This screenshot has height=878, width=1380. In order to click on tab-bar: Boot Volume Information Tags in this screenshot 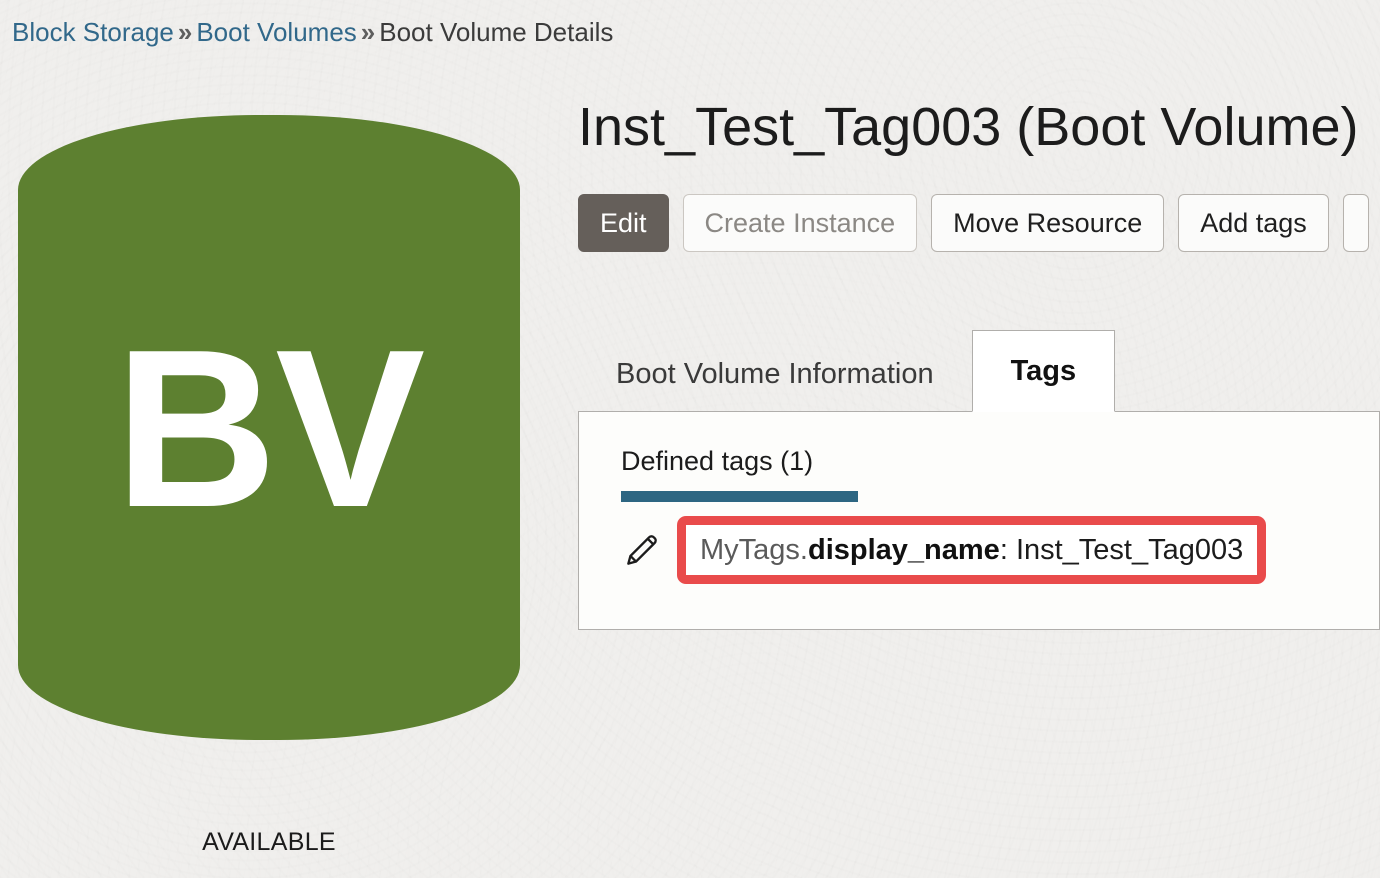, I will do `click(979, 371)`.